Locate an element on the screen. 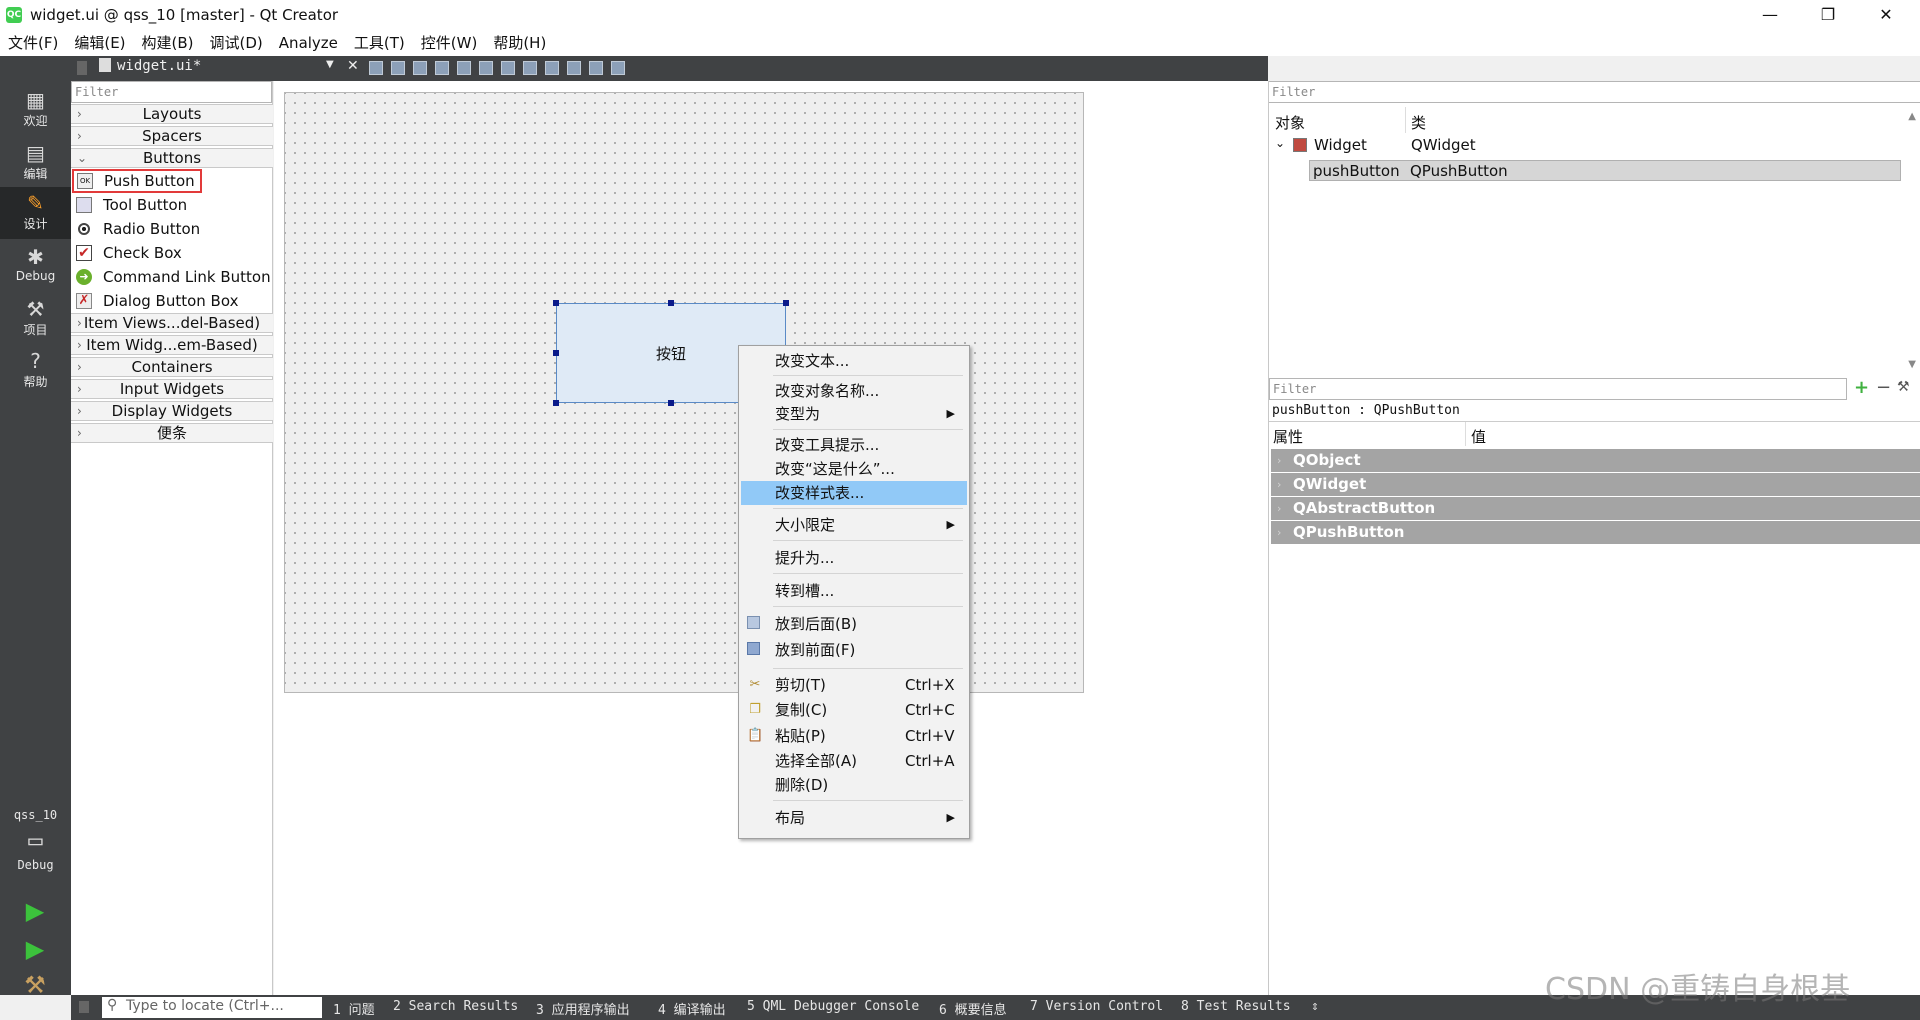  layout-splitter-h-icon is located at coordinates (508, 68).